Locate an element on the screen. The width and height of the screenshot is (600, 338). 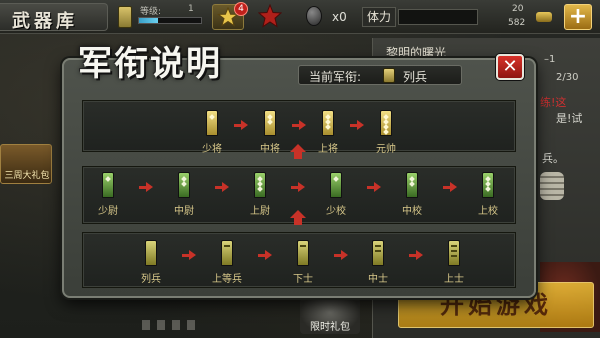
level-value: 1 is located at coordinates (191, 9).